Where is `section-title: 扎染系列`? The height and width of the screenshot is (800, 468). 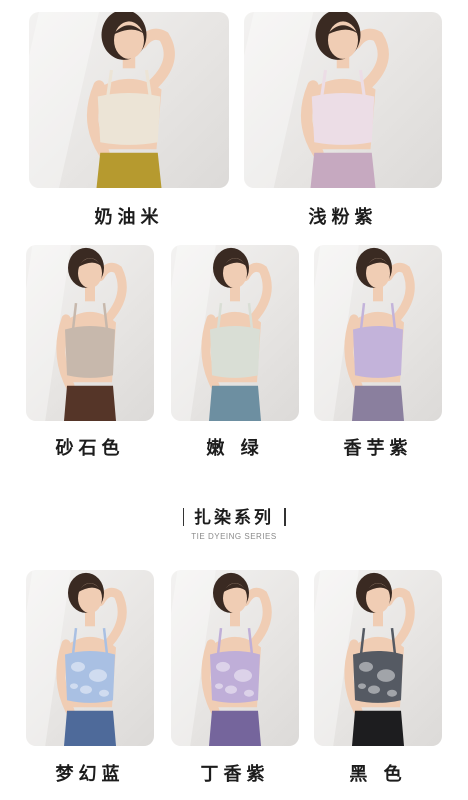 section-title: 扎染系列 is located at coordinates (234, 515).